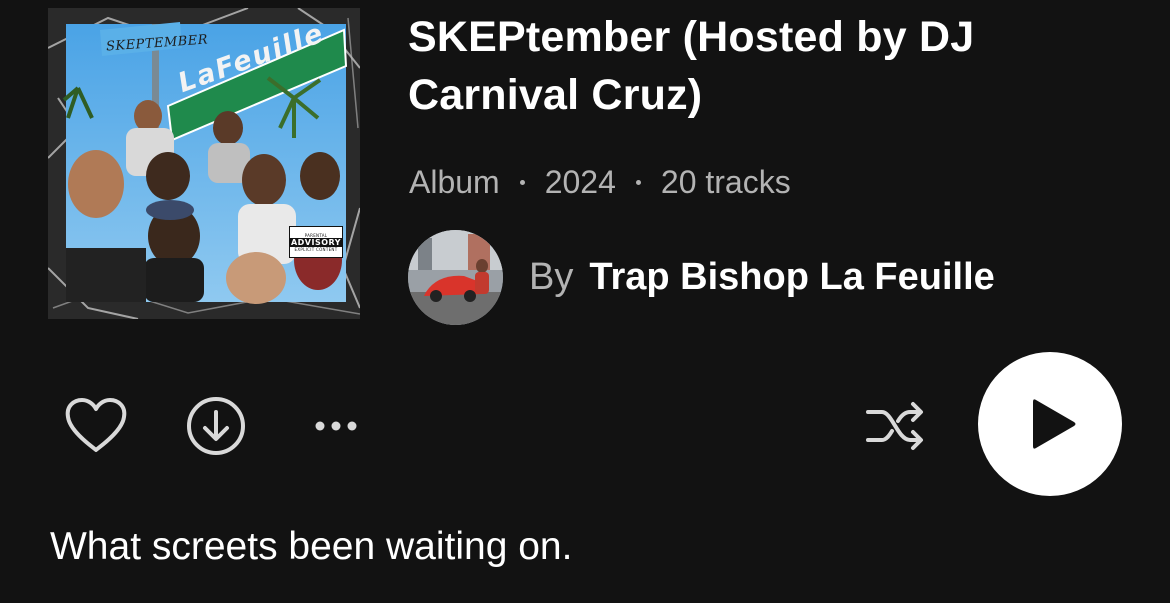  What do you see at coordinates (691, 66) in the screenshot?
I see `album-title: SKEPtember (Hosted by DJ Carnival Cruz)` at bounding box center [691, 66].